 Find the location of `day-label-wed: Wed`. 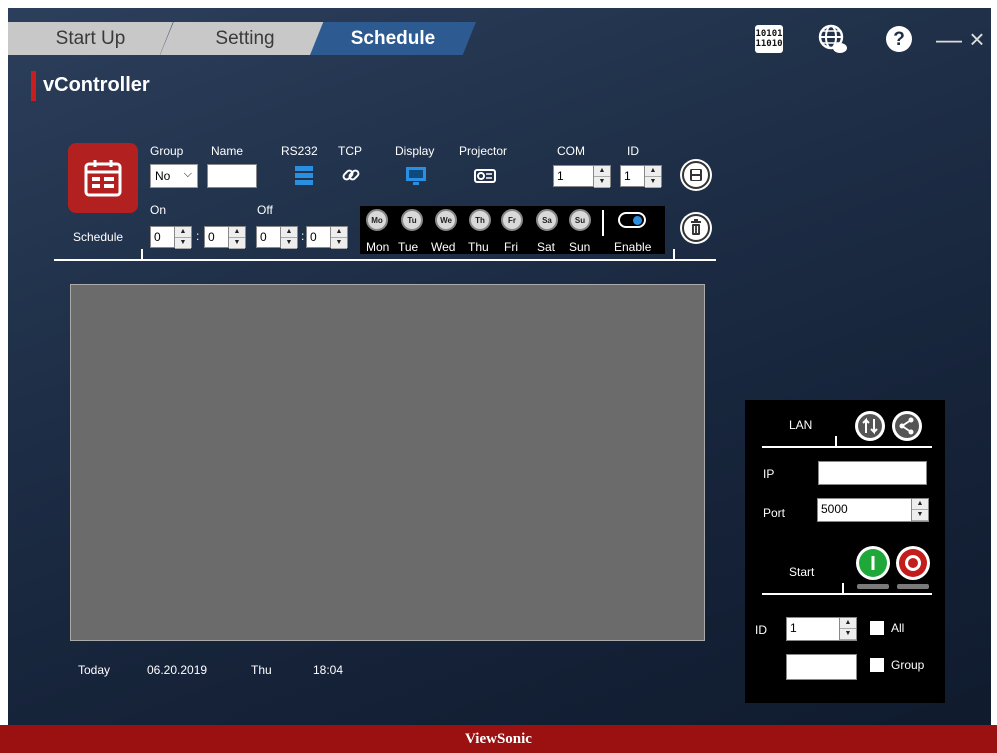

day-label-wed: Wed is located at coordinates (443, 247).